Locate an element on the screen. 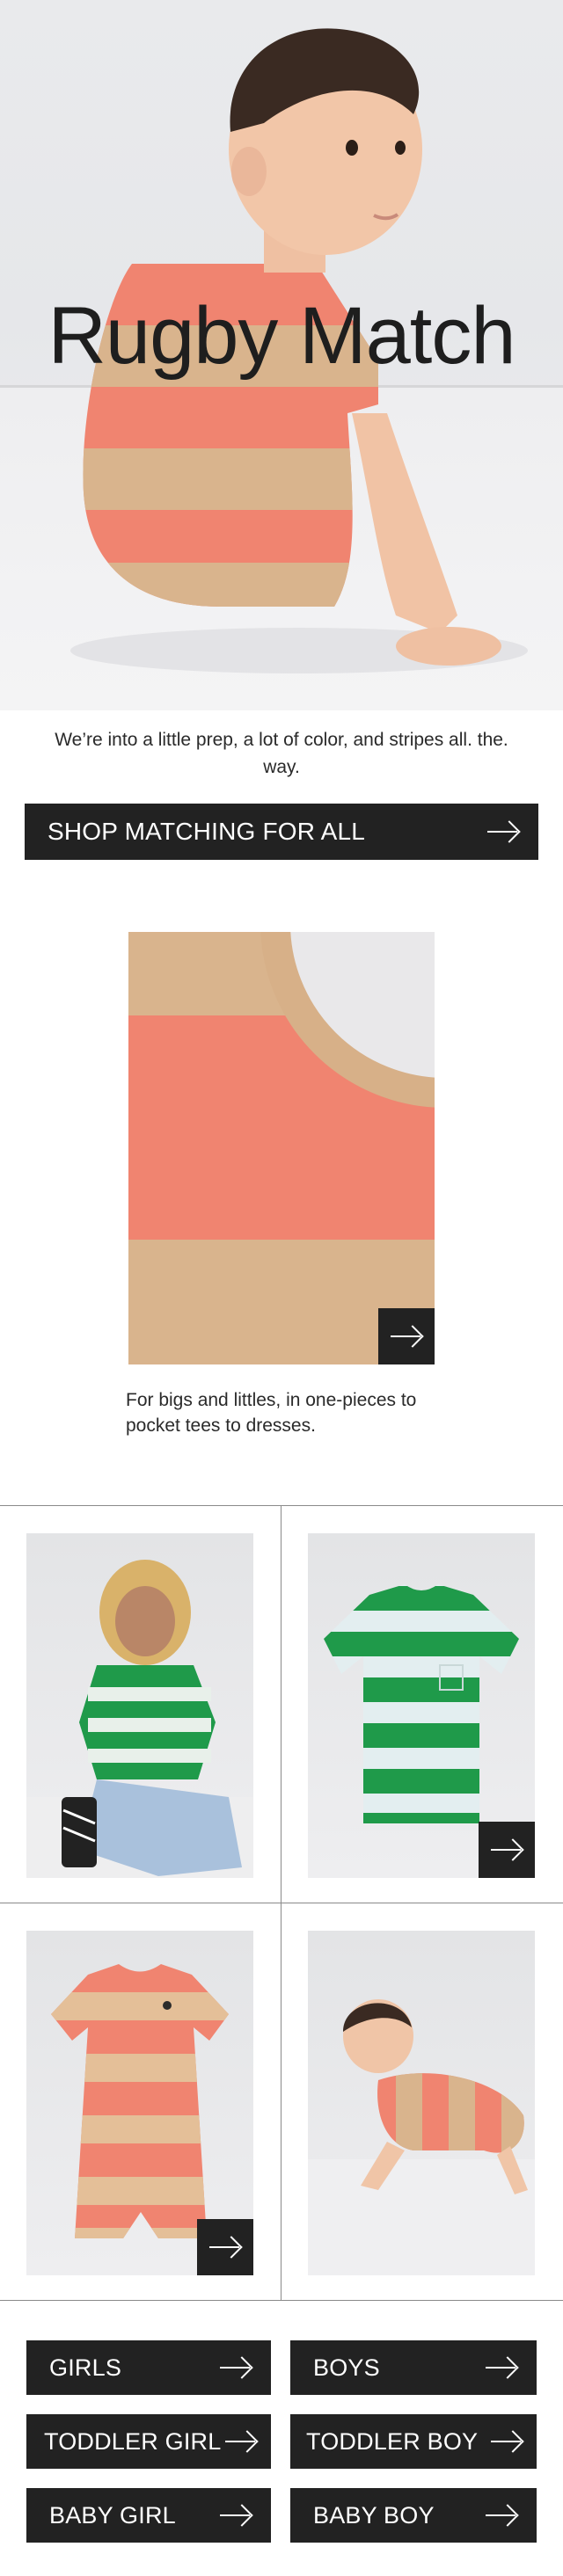 The height and width of the screenshot is (2576, 563). romper-arrow-button is located at coordinates (225, 2247).